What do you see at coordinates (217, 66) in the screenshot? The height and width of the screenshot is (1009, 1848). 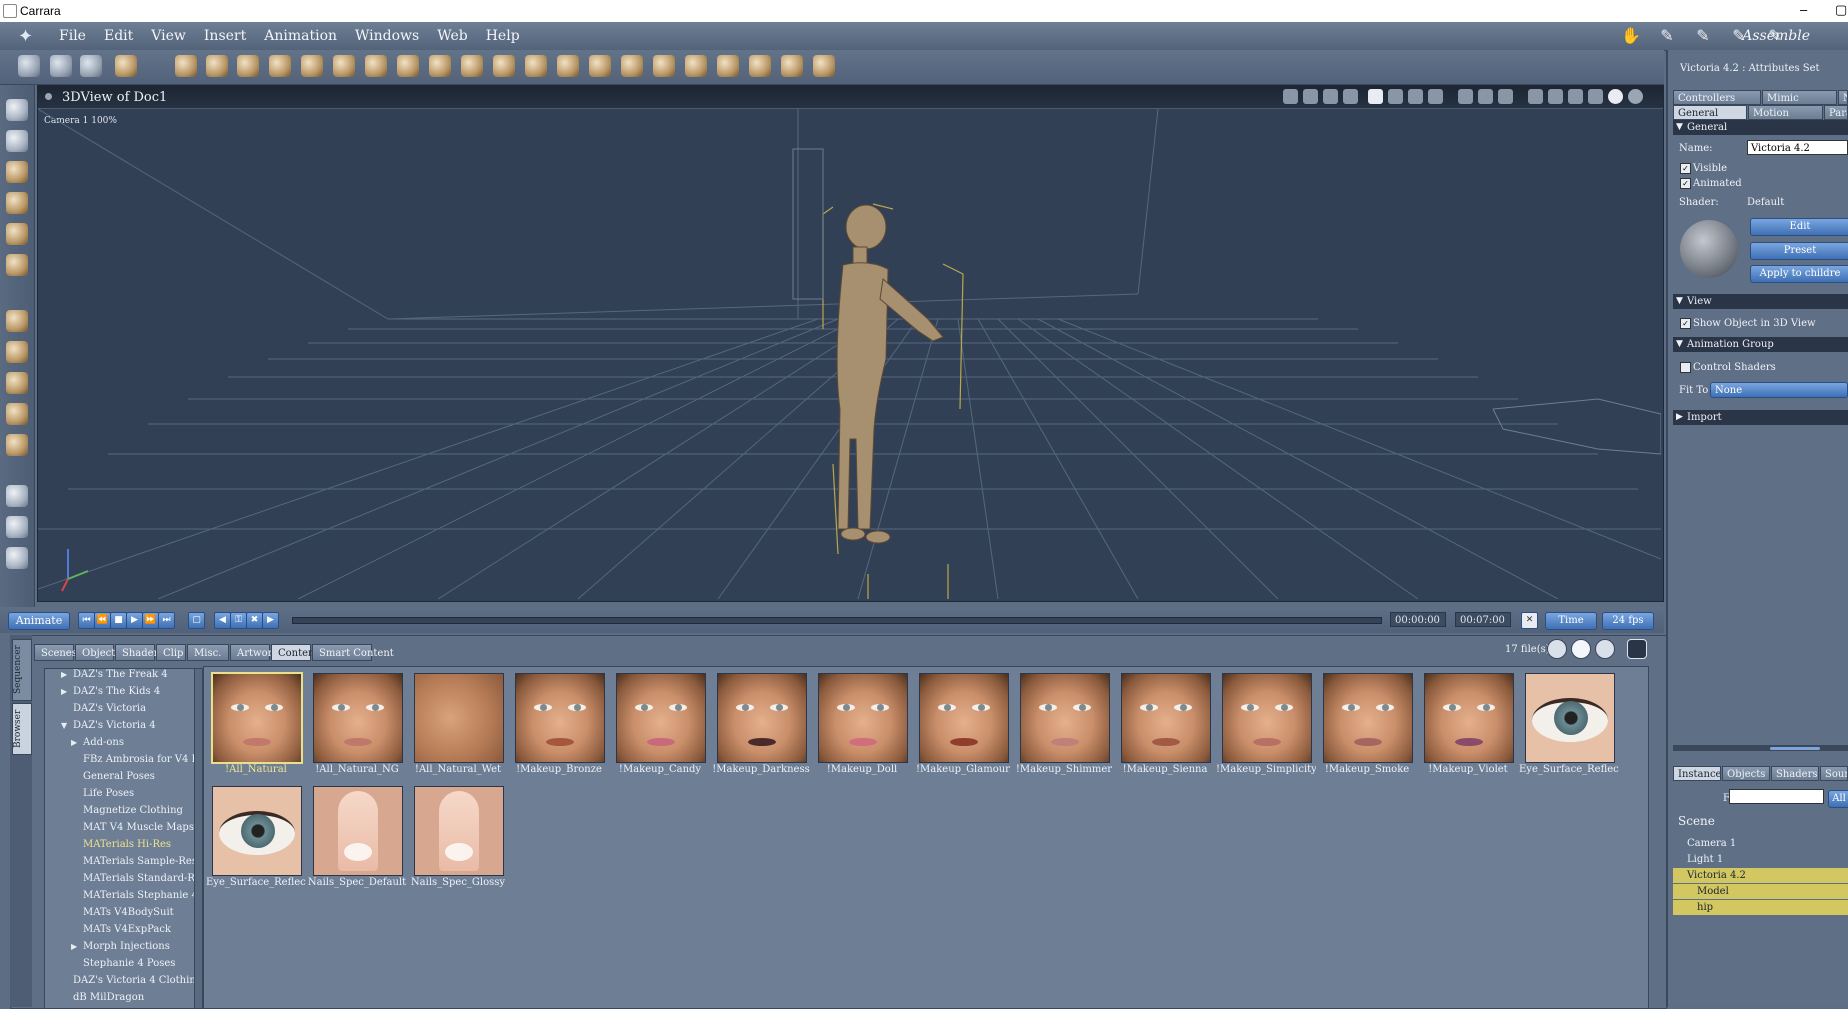 I see `cylinder-primitive-icon` at bounding box center [217, 66].